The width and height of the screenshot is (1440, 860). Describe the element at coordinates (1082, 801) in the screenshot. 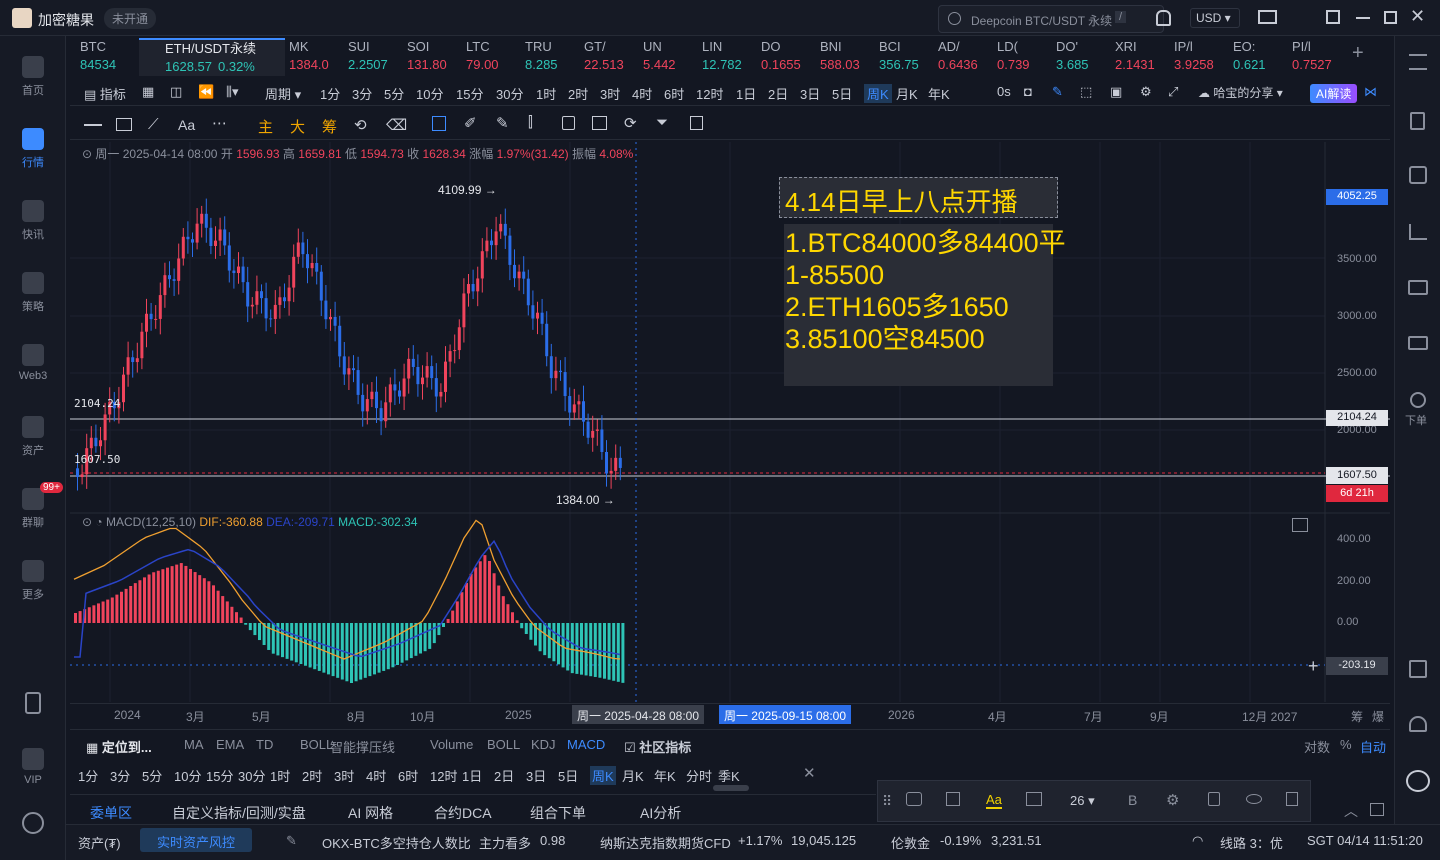

I see `font-size-select: 26 ▾` at that location.